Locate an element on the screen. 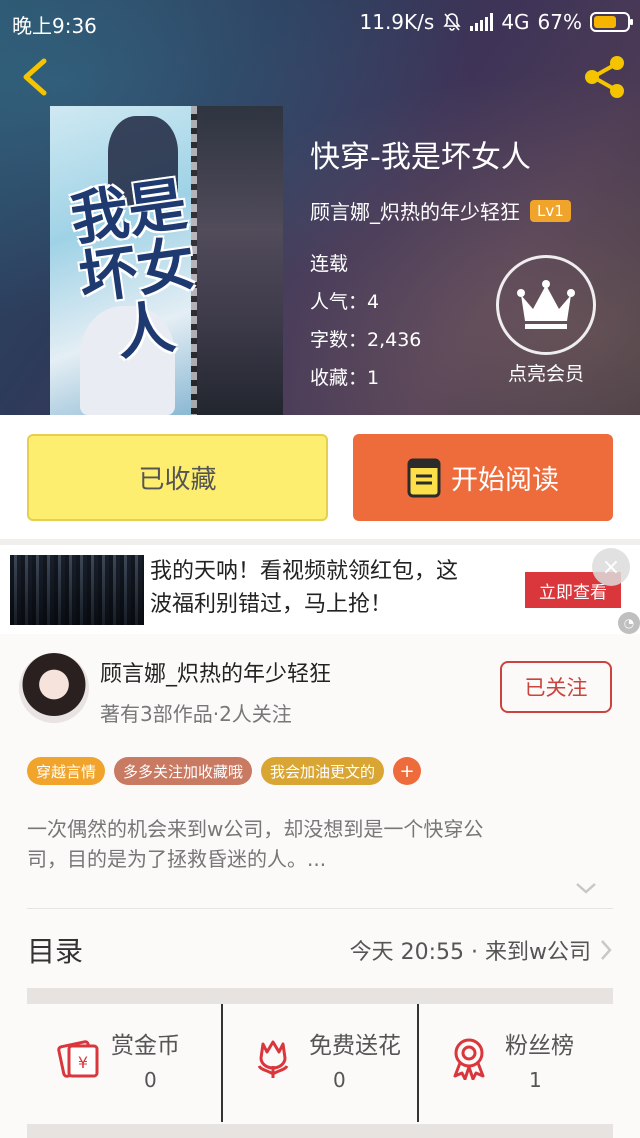  chevron-right-icon is located at coordinates (606, 949).